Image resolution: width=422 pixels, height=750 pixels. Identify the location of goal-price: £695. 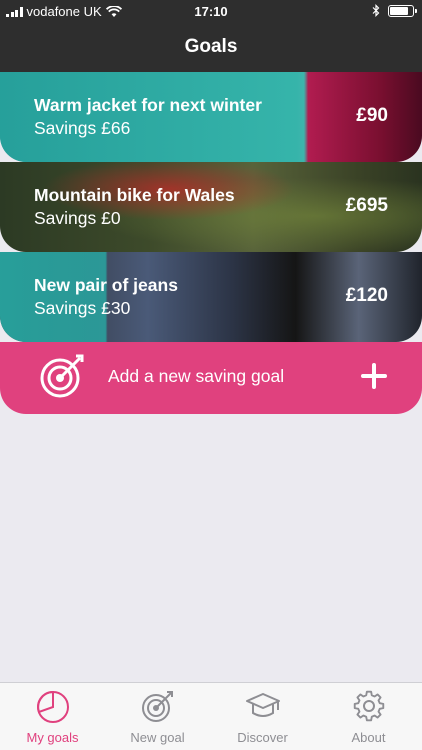
(366, 205).